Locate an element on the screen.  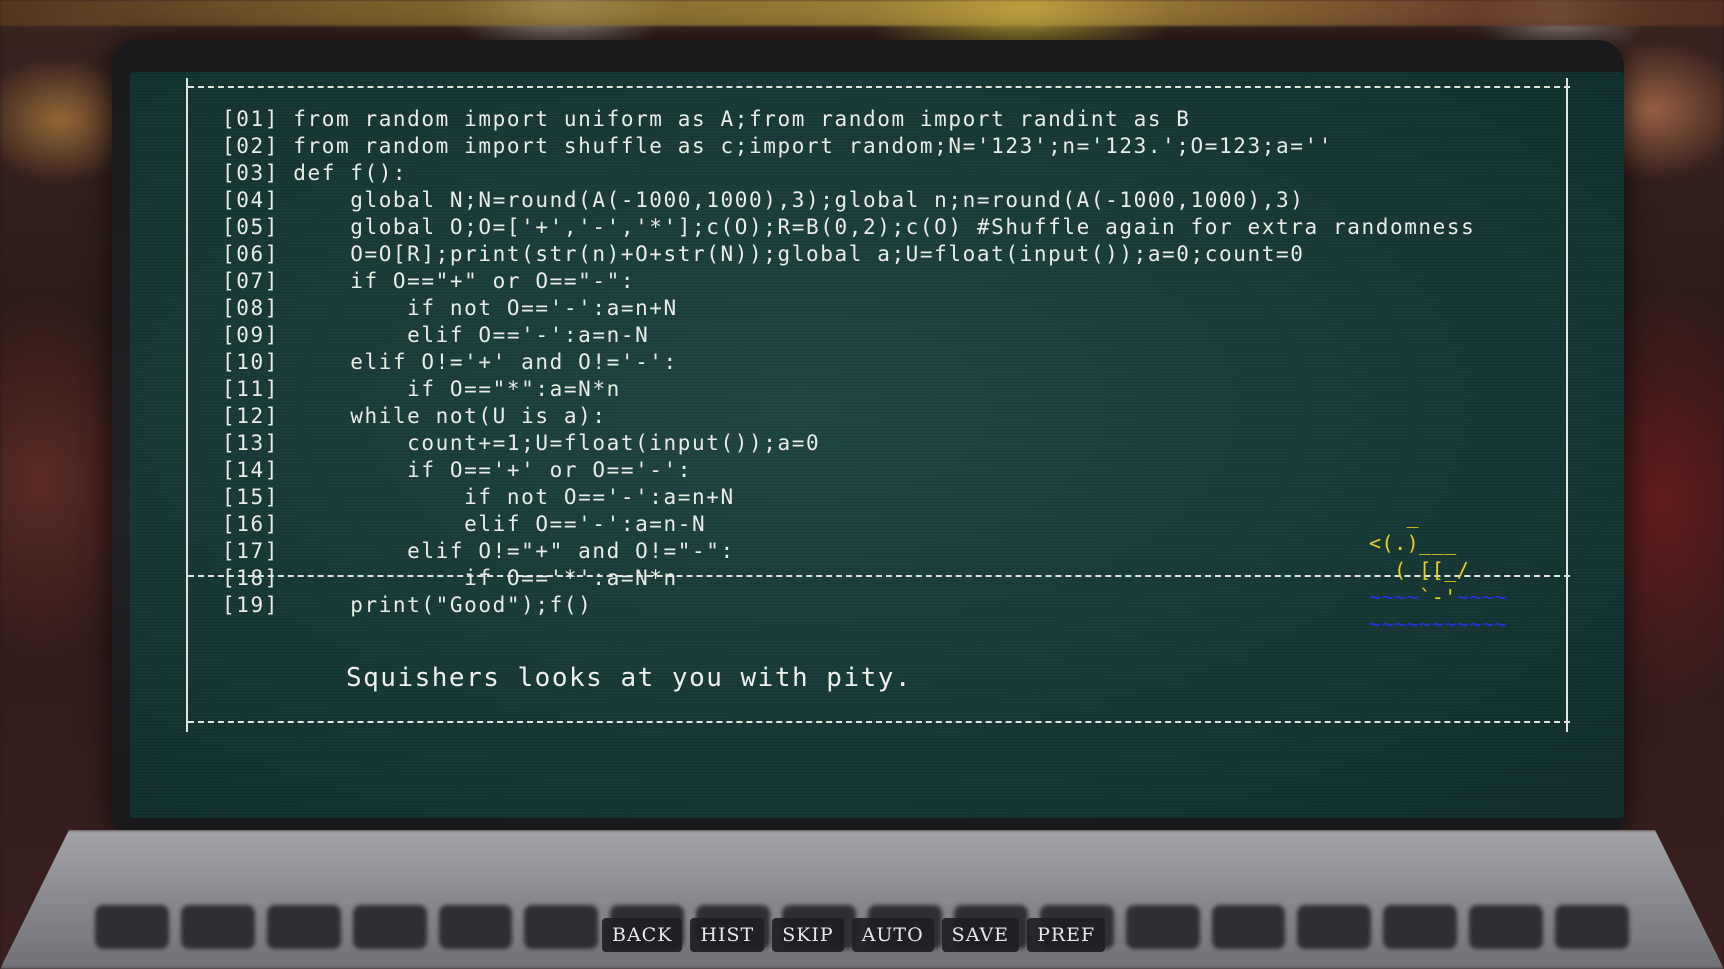
save-button: SAVE is located at coordinates (980, 935).